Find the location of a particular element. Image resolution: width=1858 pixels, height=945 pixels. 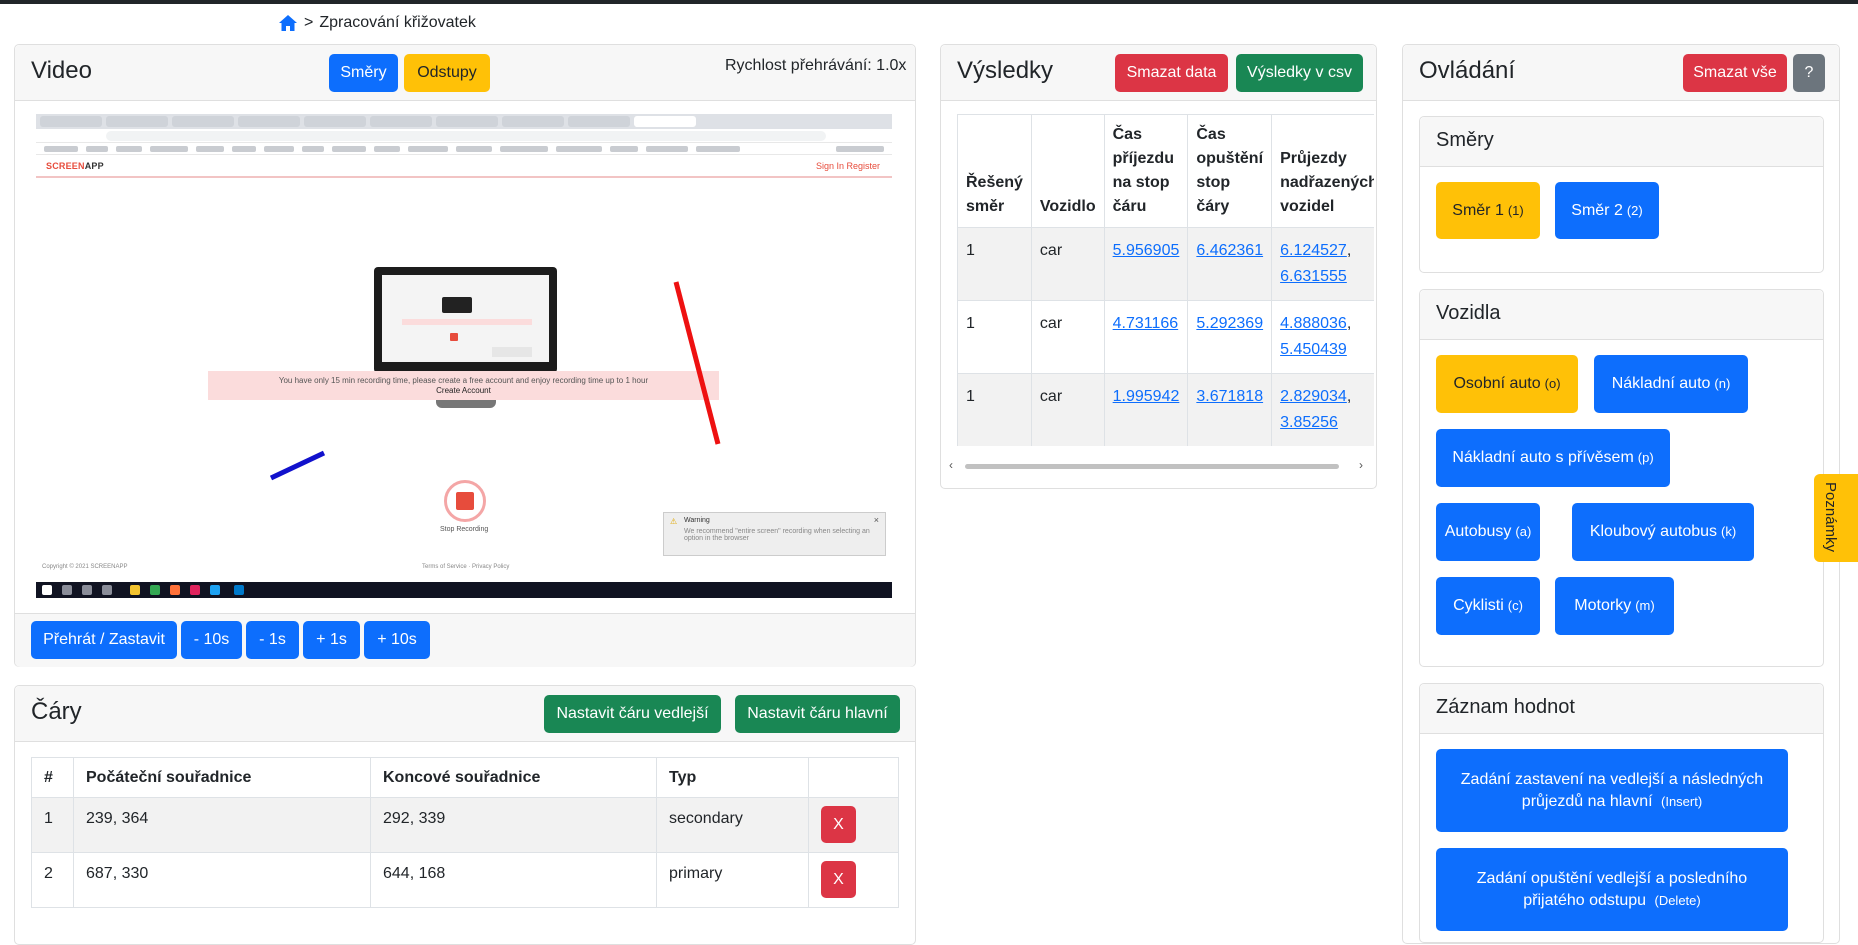

result-passes: 4.888036, 5.450439 is located at coordinates (1322, 337).